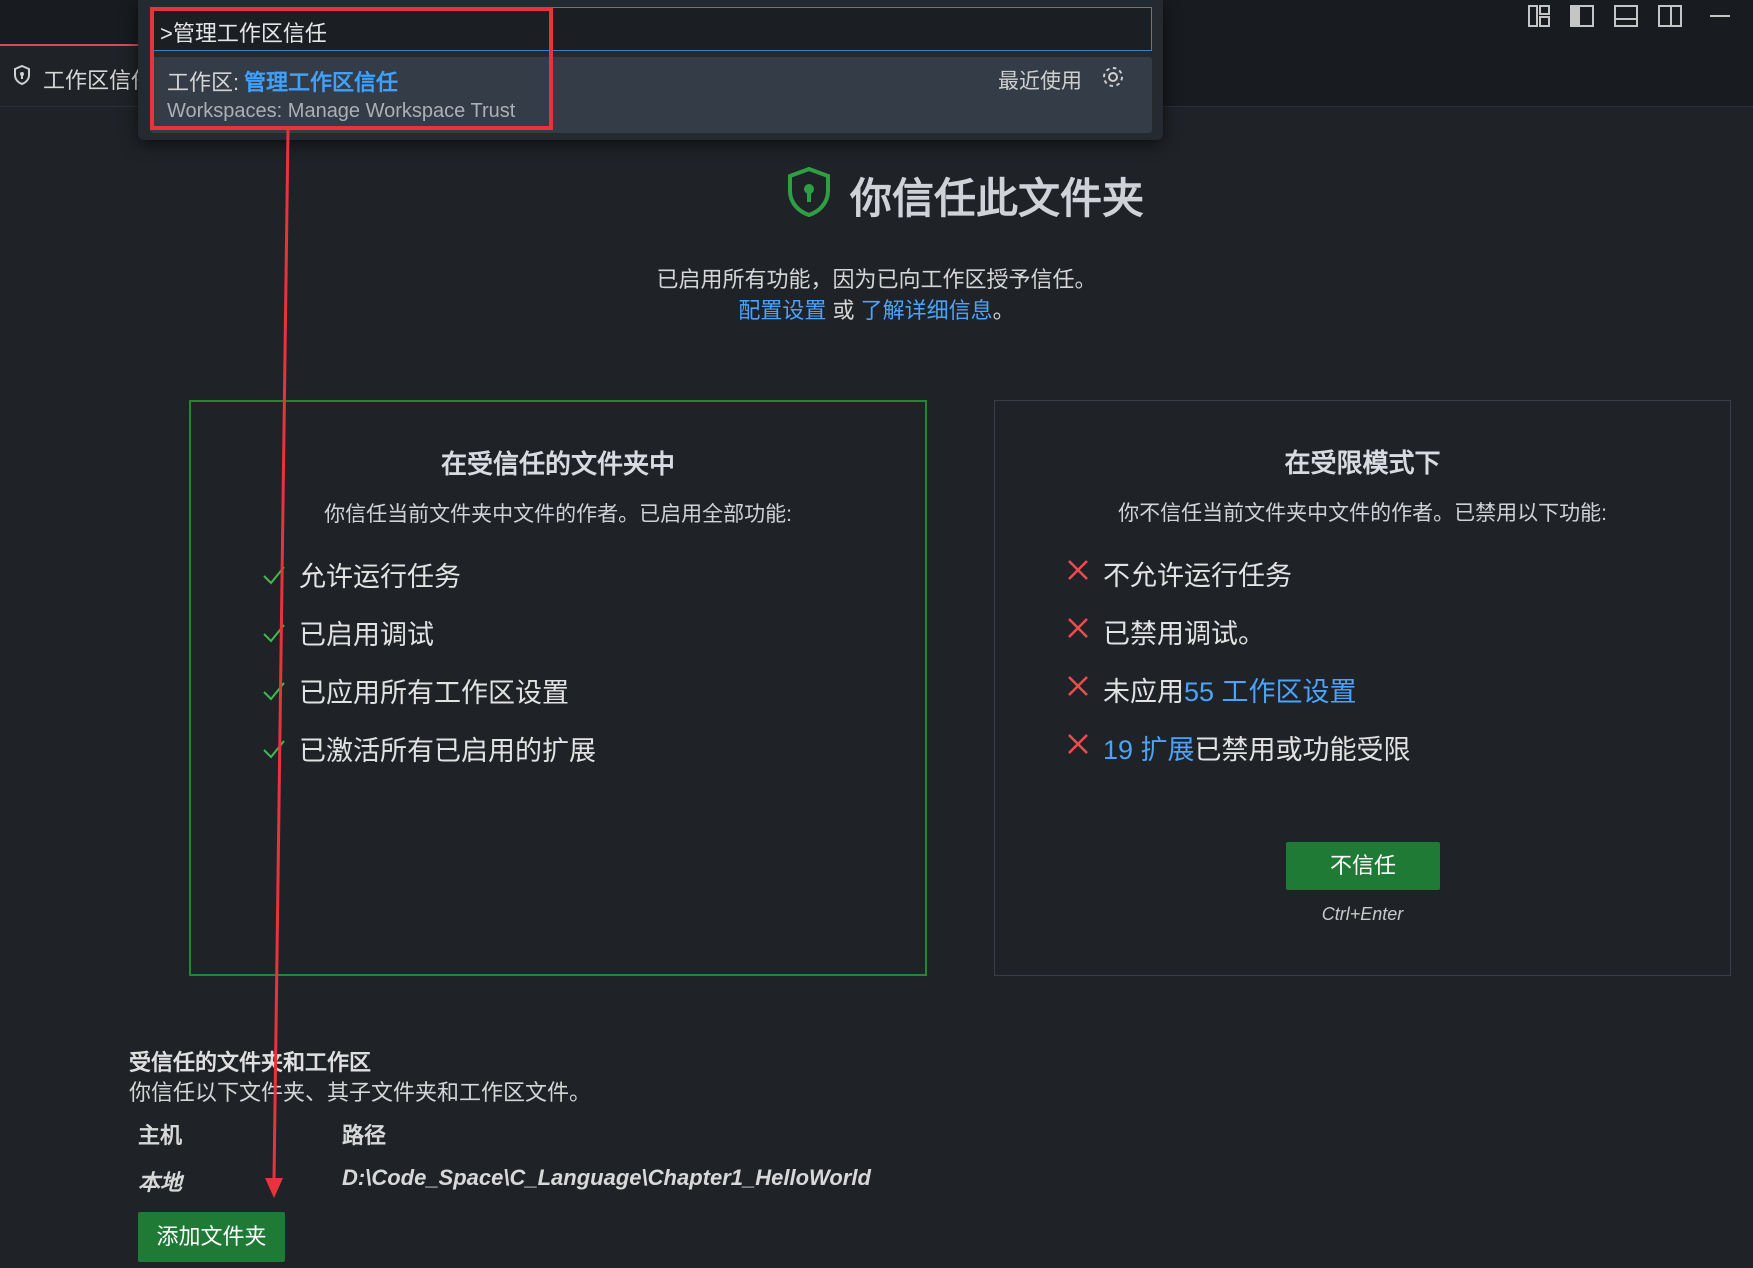 The width and height of the screenshot is (1753, 1268). Describe the element at coordinates (1670, 16) in the screenshot. I see `toggle-secondary-sidebar-icon` at that location.